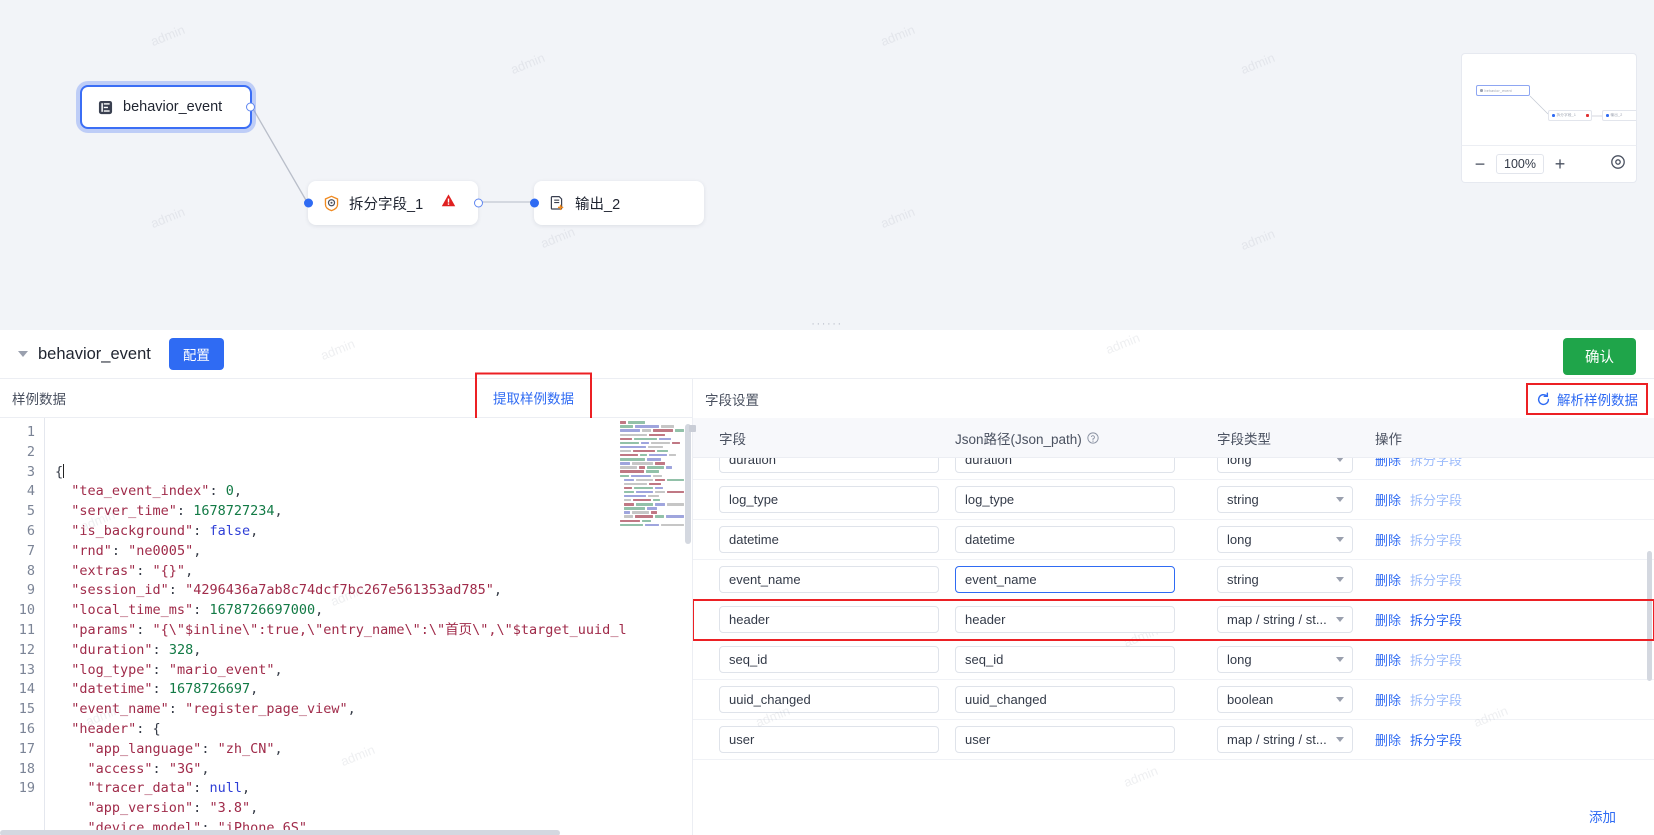 This screenshot has height=835, width=1654. What do you see at coordinates (829, 539) in the screenshot?
I see `field-name-input: datetime` at bounding box center [829, 539].